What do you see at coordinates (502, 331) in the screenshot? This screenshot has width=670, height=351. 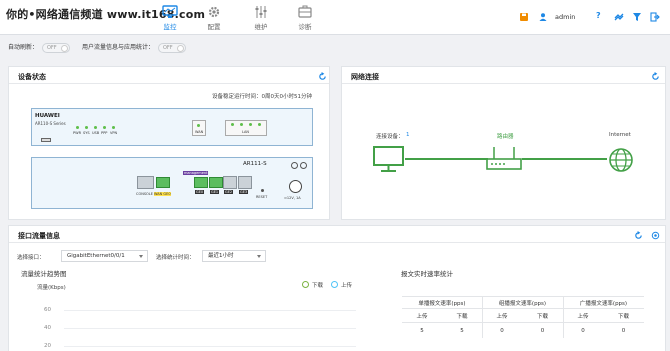 I see `multicast-up-value: 0` at bounding box center [502, 331].